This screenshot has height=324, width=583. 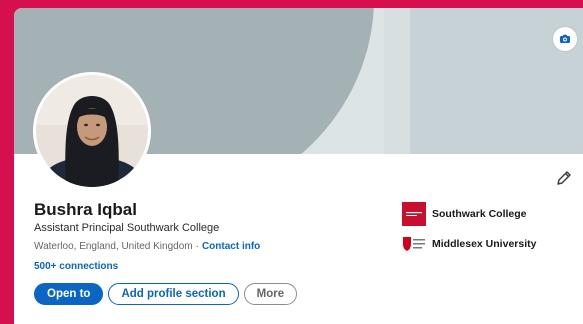 What do you see at coordinates (113, 246) in the screenshot?
I see `profile-location: Waterloo, England, United Kingdom` at bounding box center [113, 246].